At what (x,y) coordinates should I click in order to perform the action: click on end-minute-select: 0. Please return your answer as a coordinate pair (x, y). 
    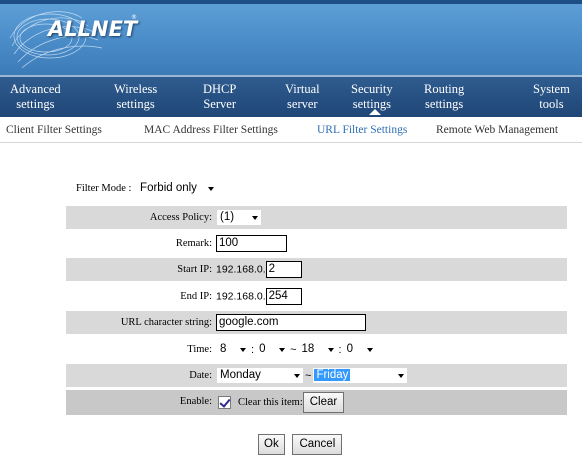
    Looking at the image, I should click on (359, 349).